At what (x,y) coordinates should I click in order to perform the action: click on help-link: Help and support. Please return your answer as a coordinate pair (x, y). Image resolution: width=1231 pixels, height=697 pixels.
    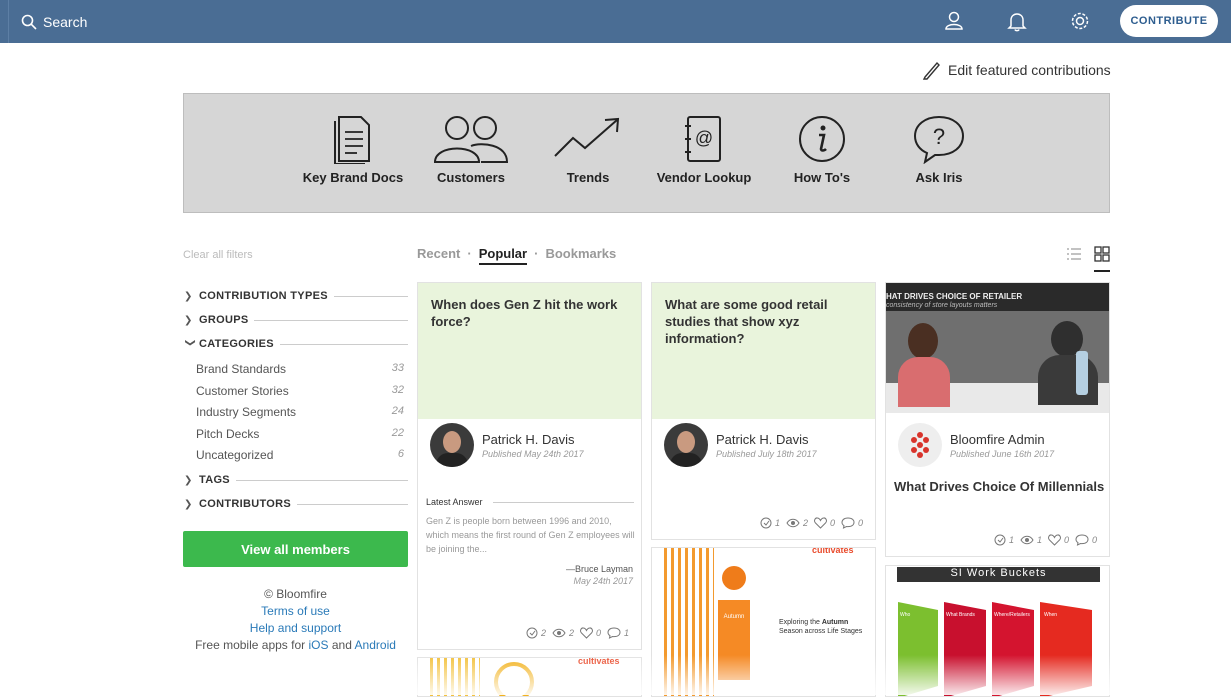
    Looking at the image, I should click on (295, 628).